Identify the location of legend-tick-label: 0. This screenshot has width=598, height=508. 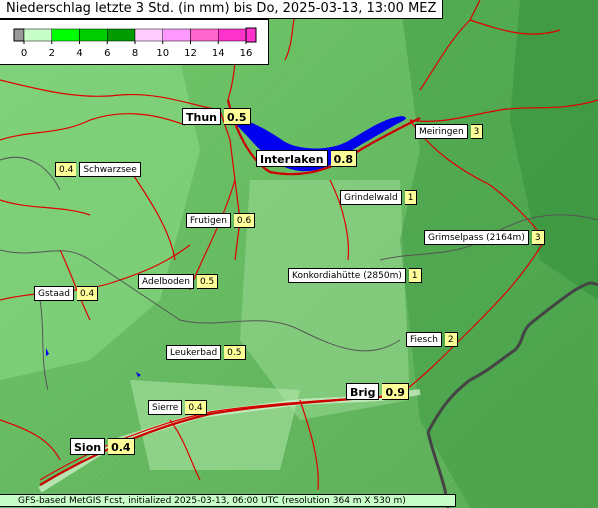
(24, 53).